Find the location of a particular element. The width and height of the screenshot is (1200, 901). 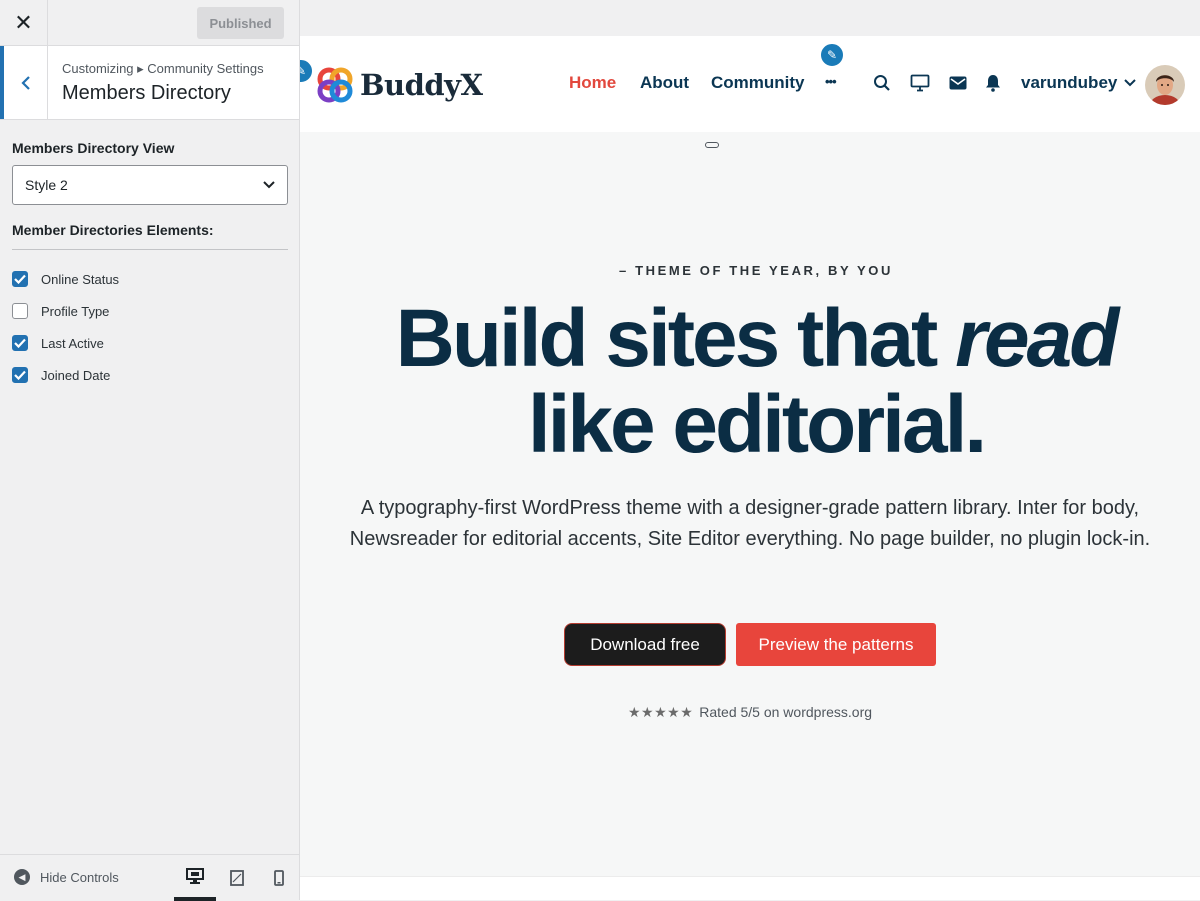

tablet-icon is located at coordinates (237, 878).